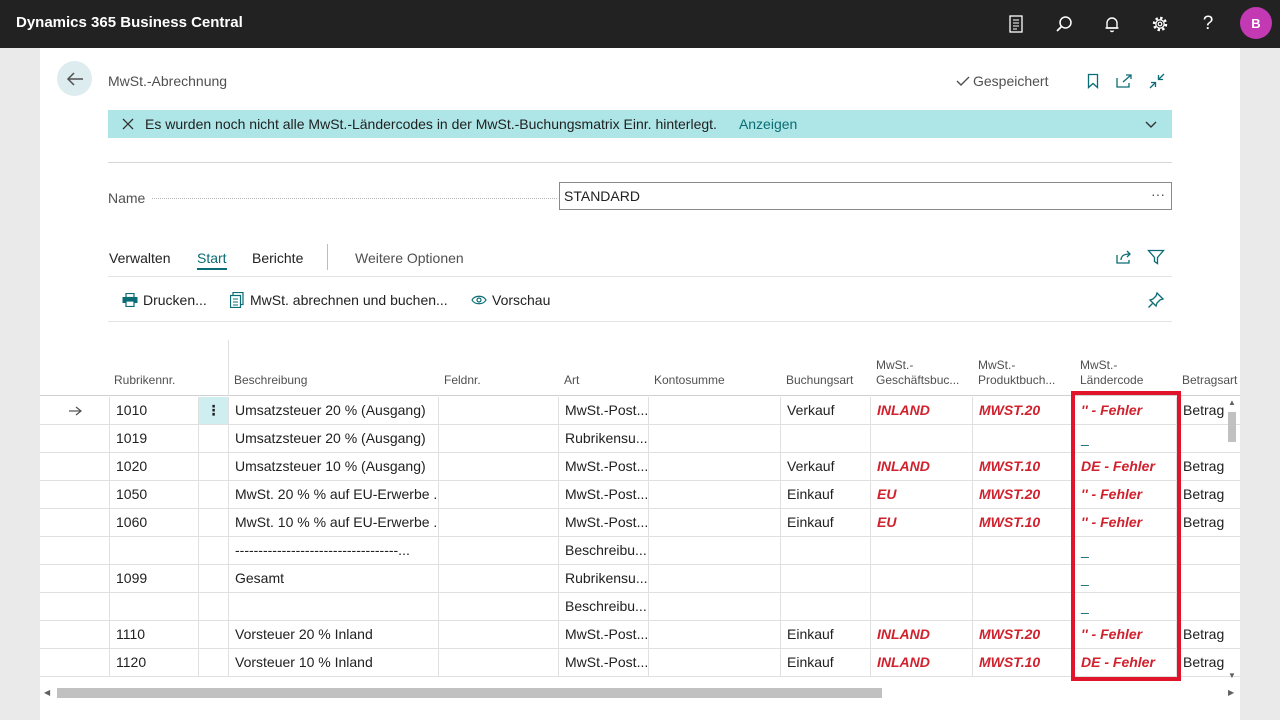 The image size is (1280, 720). Describe the element at coordinates (1160, 24) in the screenshot. I see `gear-icon` at that location.